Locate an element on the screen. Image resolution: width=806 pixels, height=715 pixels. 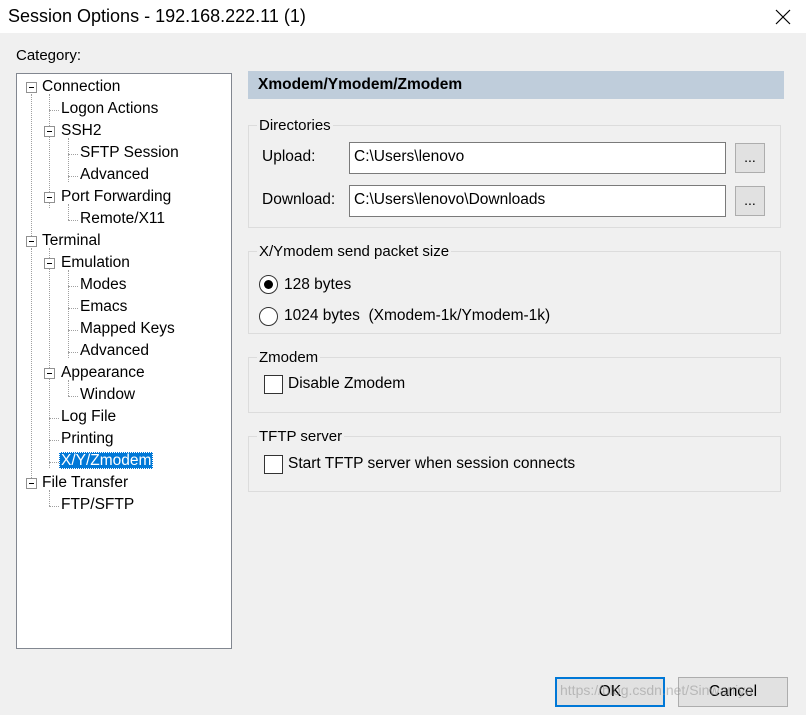
directories-title: Directories is located at coordinates (295, 125).